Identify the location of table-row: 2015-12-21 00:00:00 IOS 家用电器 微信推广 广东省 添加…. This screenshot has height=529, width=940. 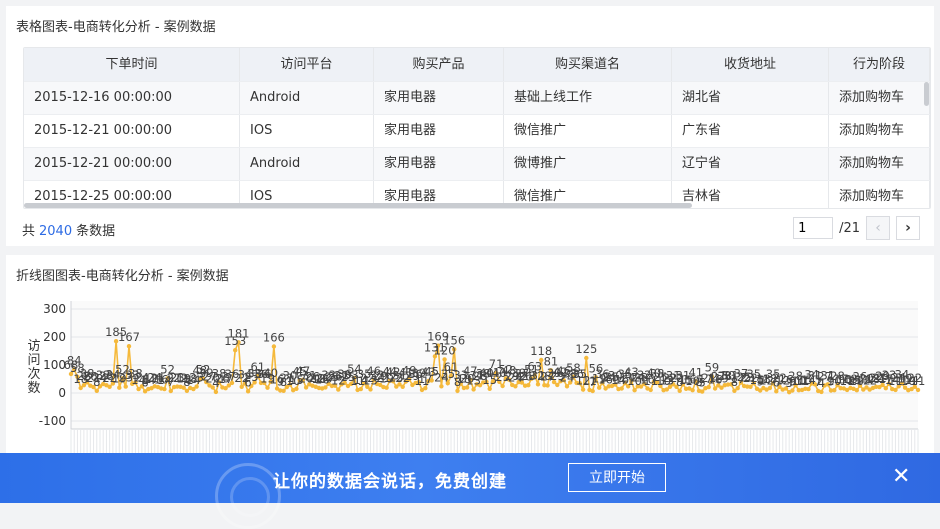
(477, 130).